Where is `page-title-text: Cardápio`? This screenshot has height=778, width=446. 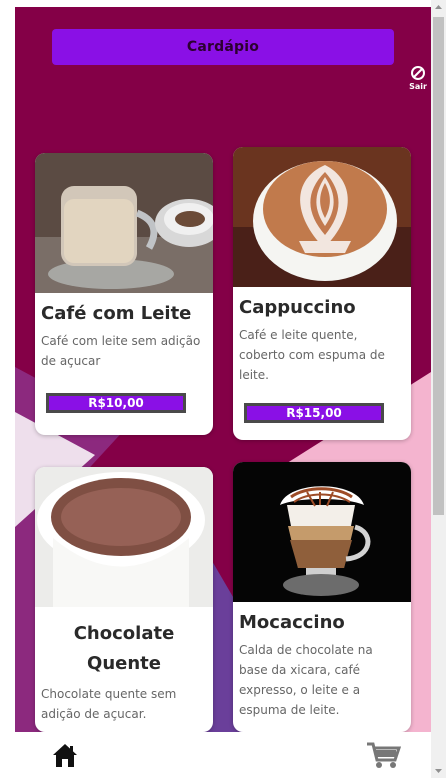 page-title-text: Cardápio is located at coordinates (223, 47).